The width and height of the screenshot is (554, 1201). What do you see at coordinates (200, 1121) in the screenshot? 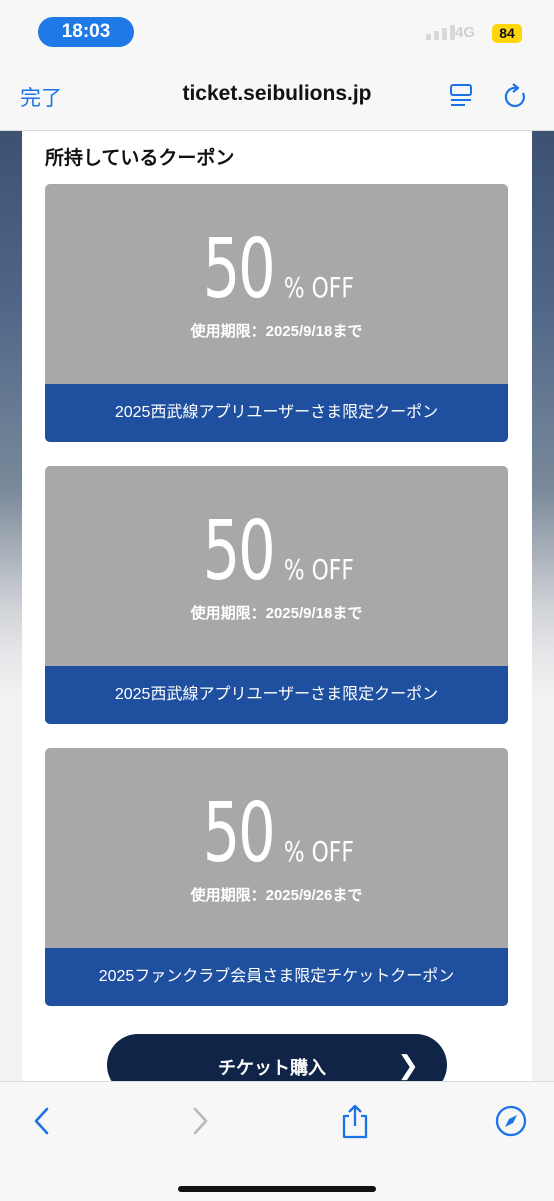
I see `forward-icon` at bounding box center [200, 1121].